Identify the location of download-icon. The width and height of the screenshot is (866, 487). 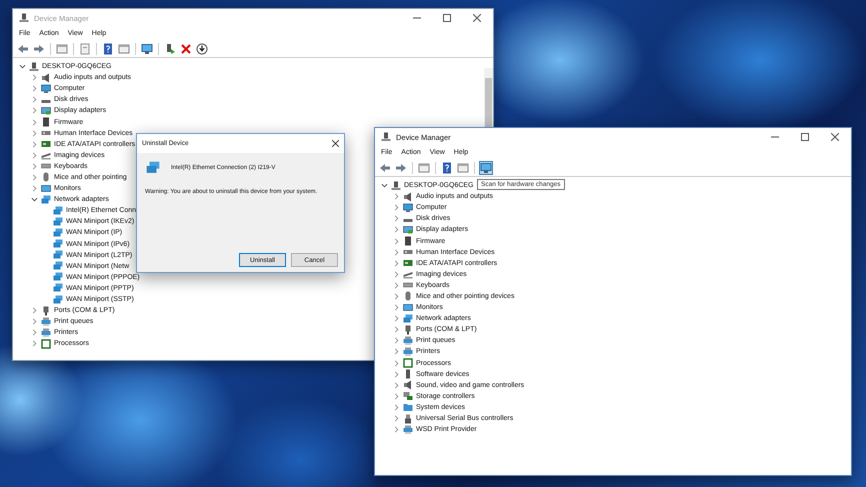
(202, 48).